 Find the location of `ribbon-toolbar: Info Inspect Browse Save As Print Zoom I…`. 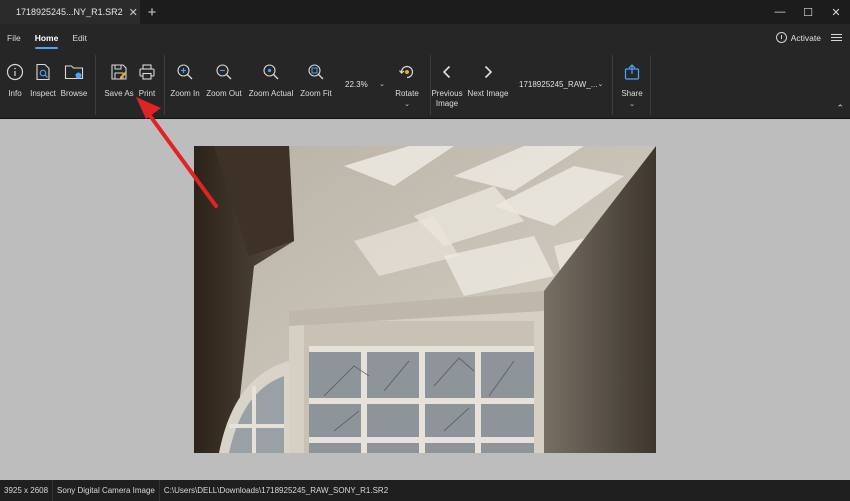

ribbon-toolbar: Info Inspect Browse Save As Print Zoom I… is located at coordinates (425, 85).